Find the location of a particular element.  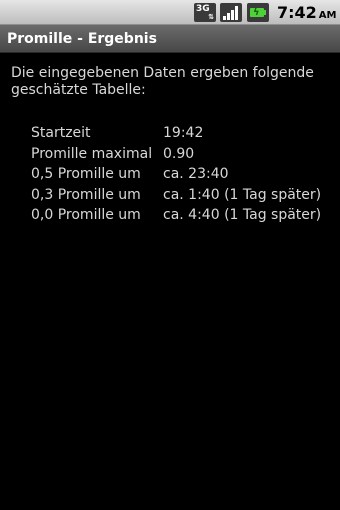

title-bar: Promille - Ergebnis is located at coordinates (170, 39).